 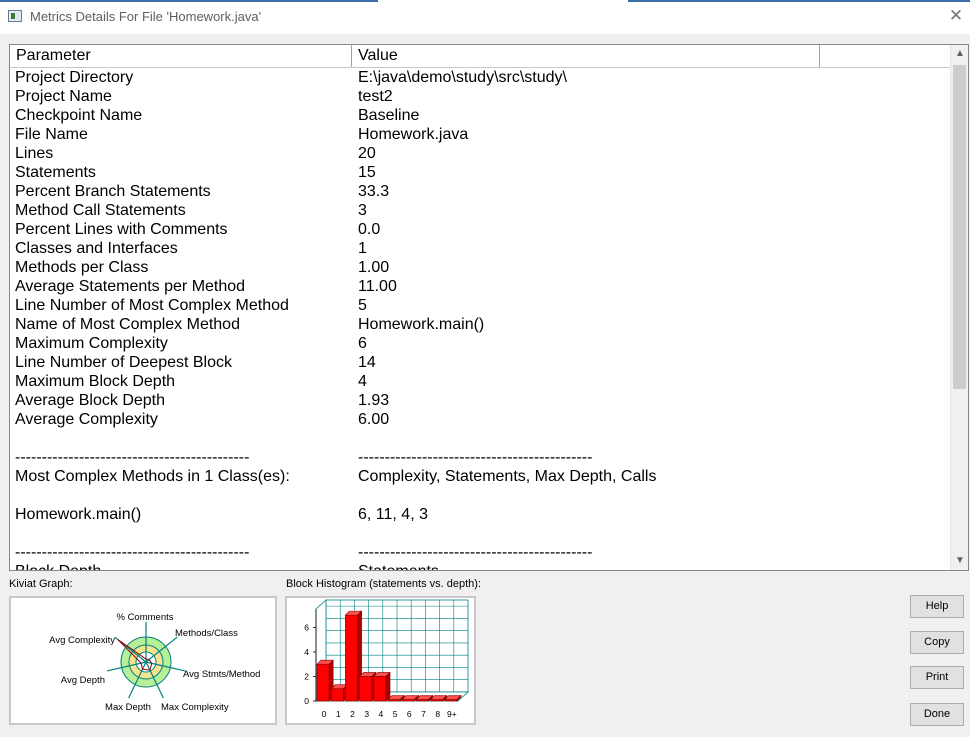 I want to click on parameter-cell: File Name, so click(x=51, y=134).